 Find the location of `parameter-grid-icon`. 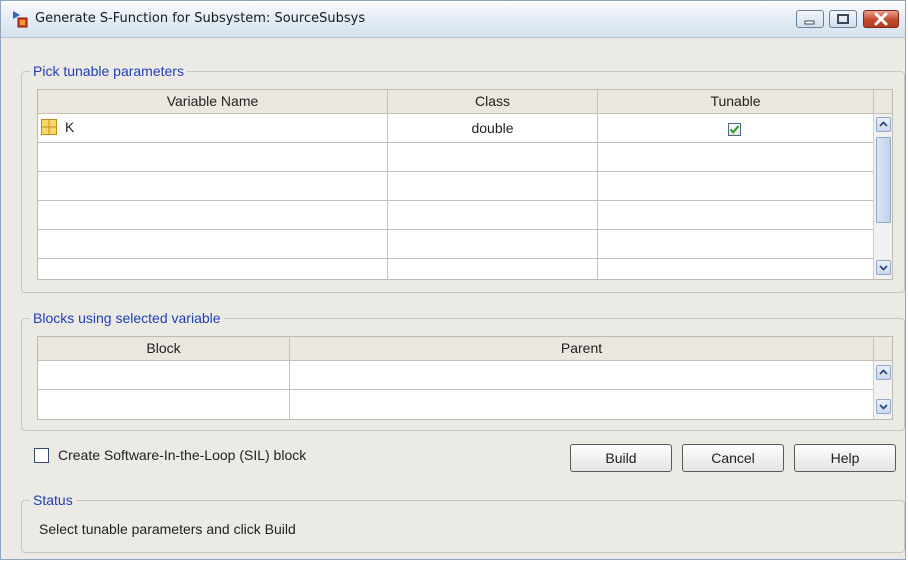

parameter-grid-icon is located at coordinates (49, 127).